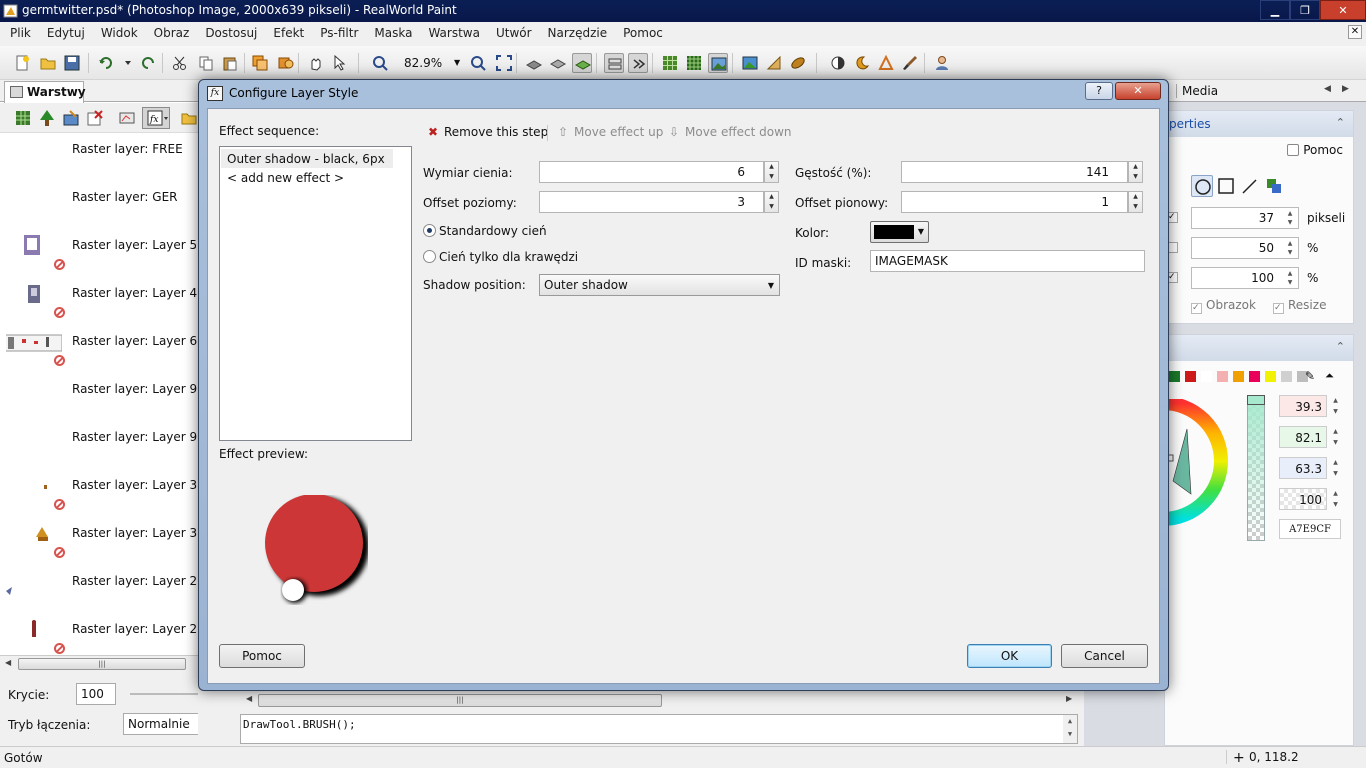 This screenshot has height=768, width=1366. What do you see at coordinates (286, 63) in the screenshot?
I see `layer-merge-icon` at bounding box center [286, 63].